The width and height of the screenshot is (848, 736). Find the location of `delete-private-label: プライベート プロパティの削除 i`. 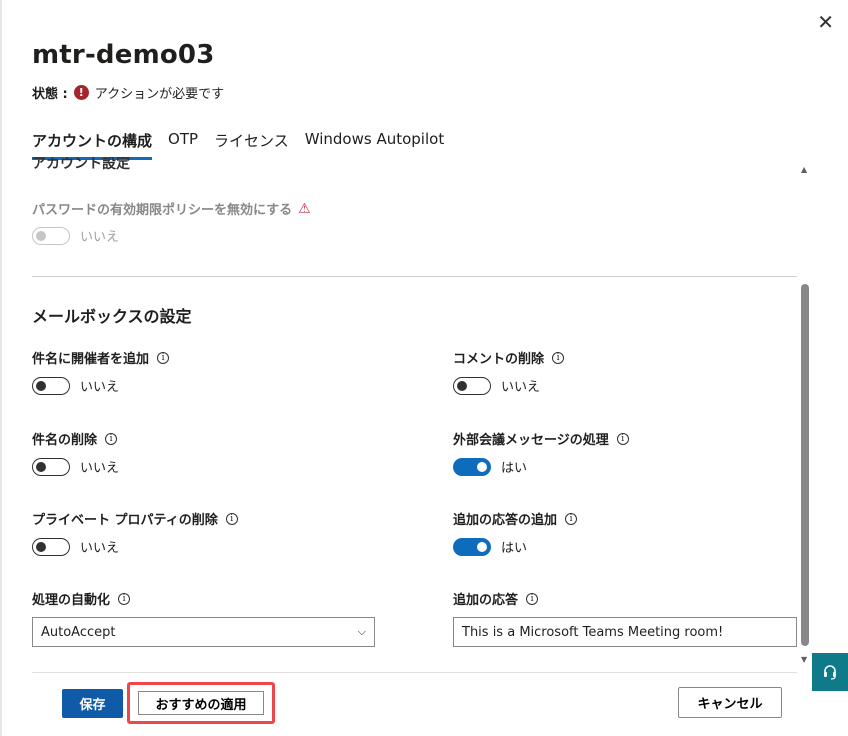

delete-private-label: プライベート プロパティの削除 i is located at coordinates (135, 518).